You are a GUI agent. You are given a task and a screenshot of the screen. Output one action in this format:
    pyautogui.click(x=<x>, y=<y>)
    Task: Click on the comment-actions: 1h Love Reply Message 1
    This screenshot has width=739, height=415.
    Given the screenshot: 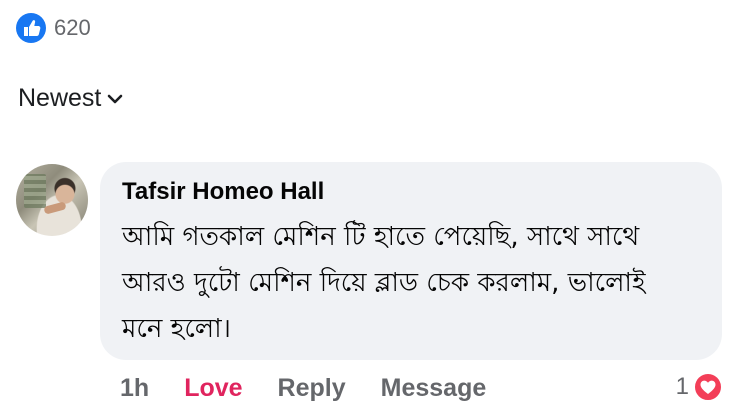 What is the action you would take?
    pyautogui.click(x=429, y=388)
    